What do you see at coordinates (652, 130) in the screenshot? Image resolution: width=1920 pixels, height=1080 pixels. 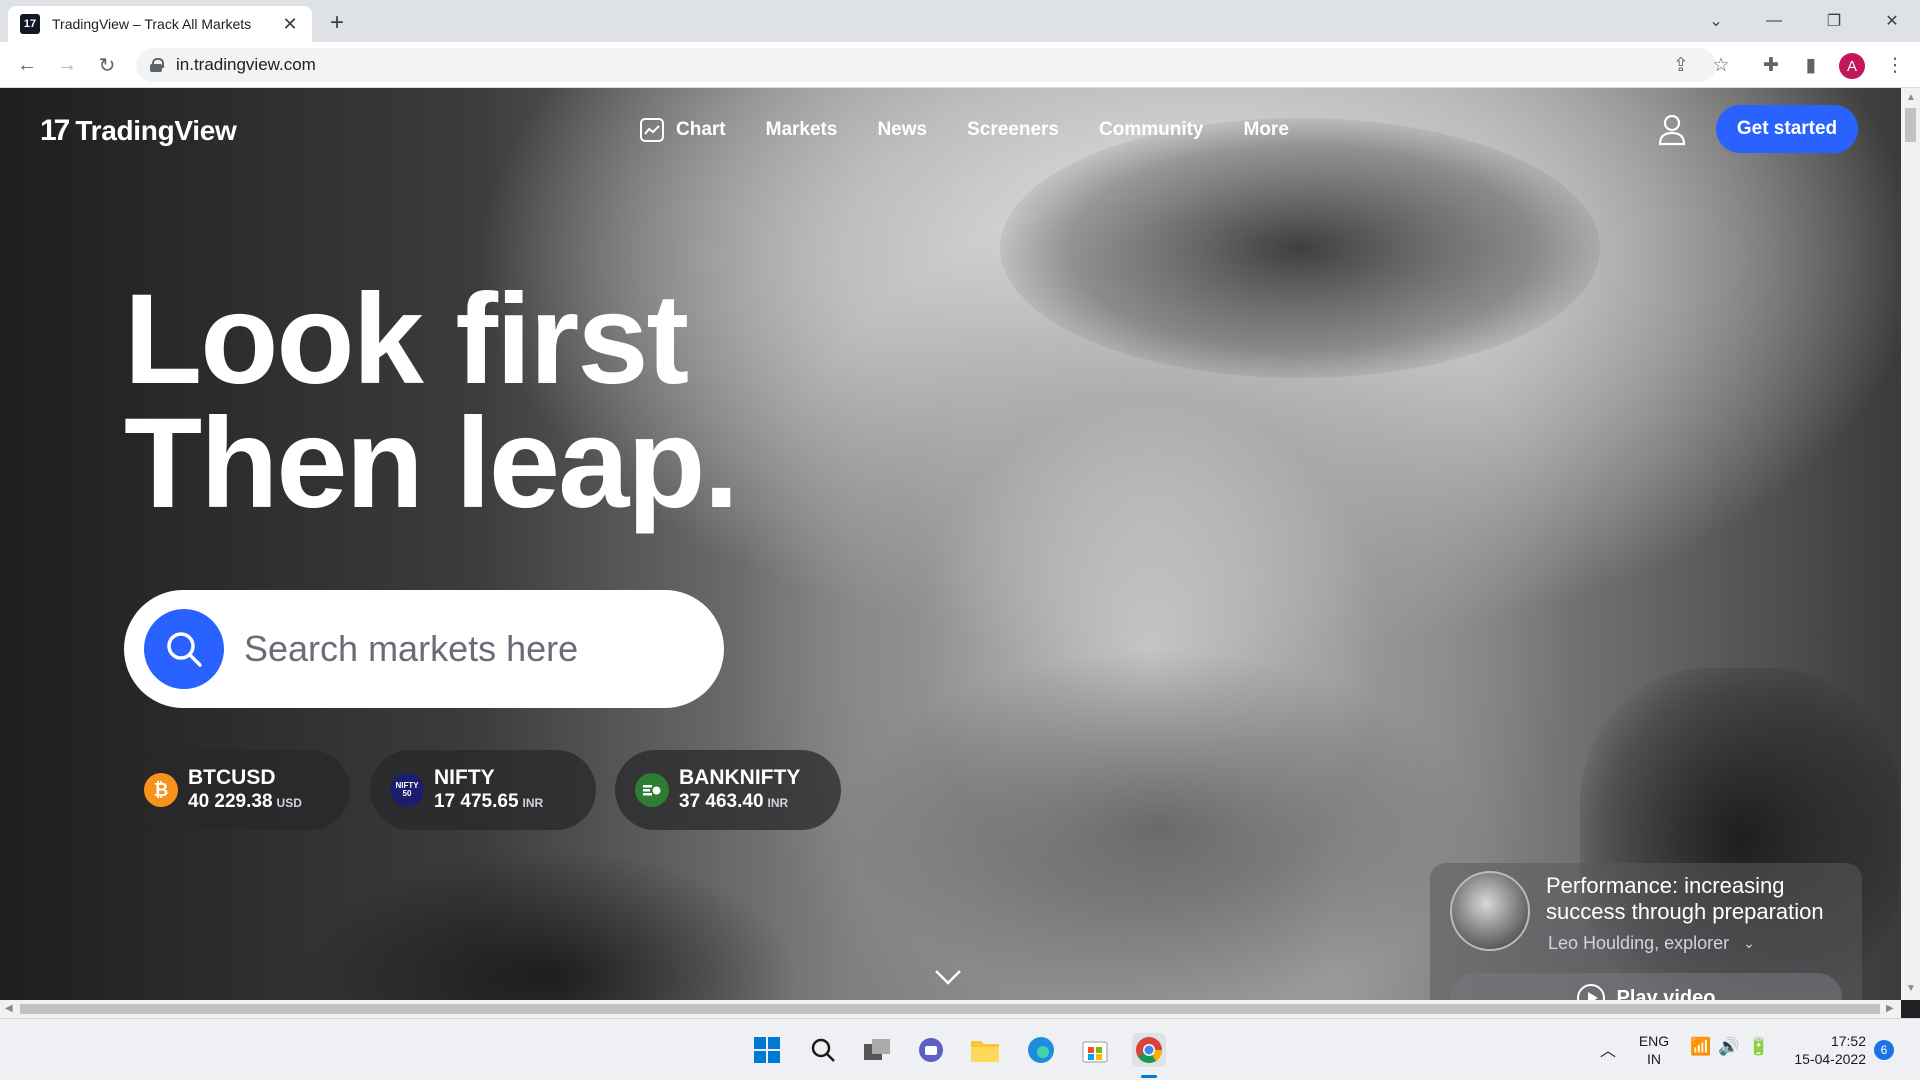 I see `chart-icon` at bounding box center [652, 130].